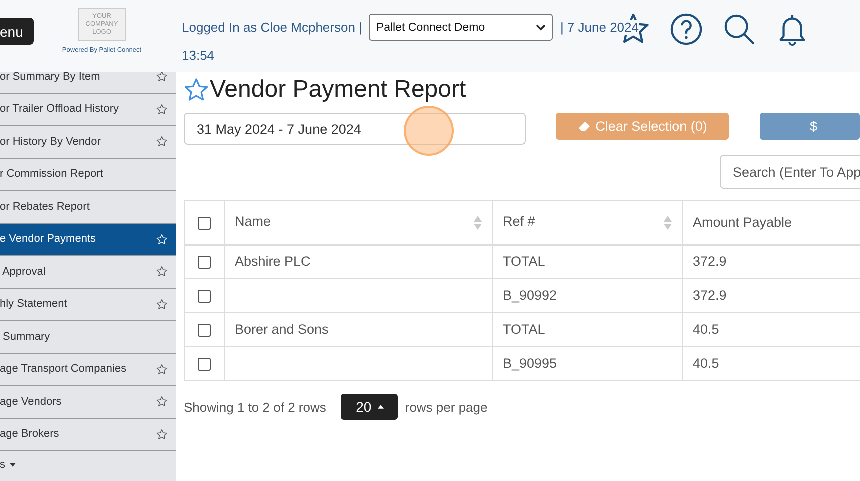 The height and width of the screenshot is (481, 860). I want to click on sidebar-item: r Commission Report, so click(88, 174).